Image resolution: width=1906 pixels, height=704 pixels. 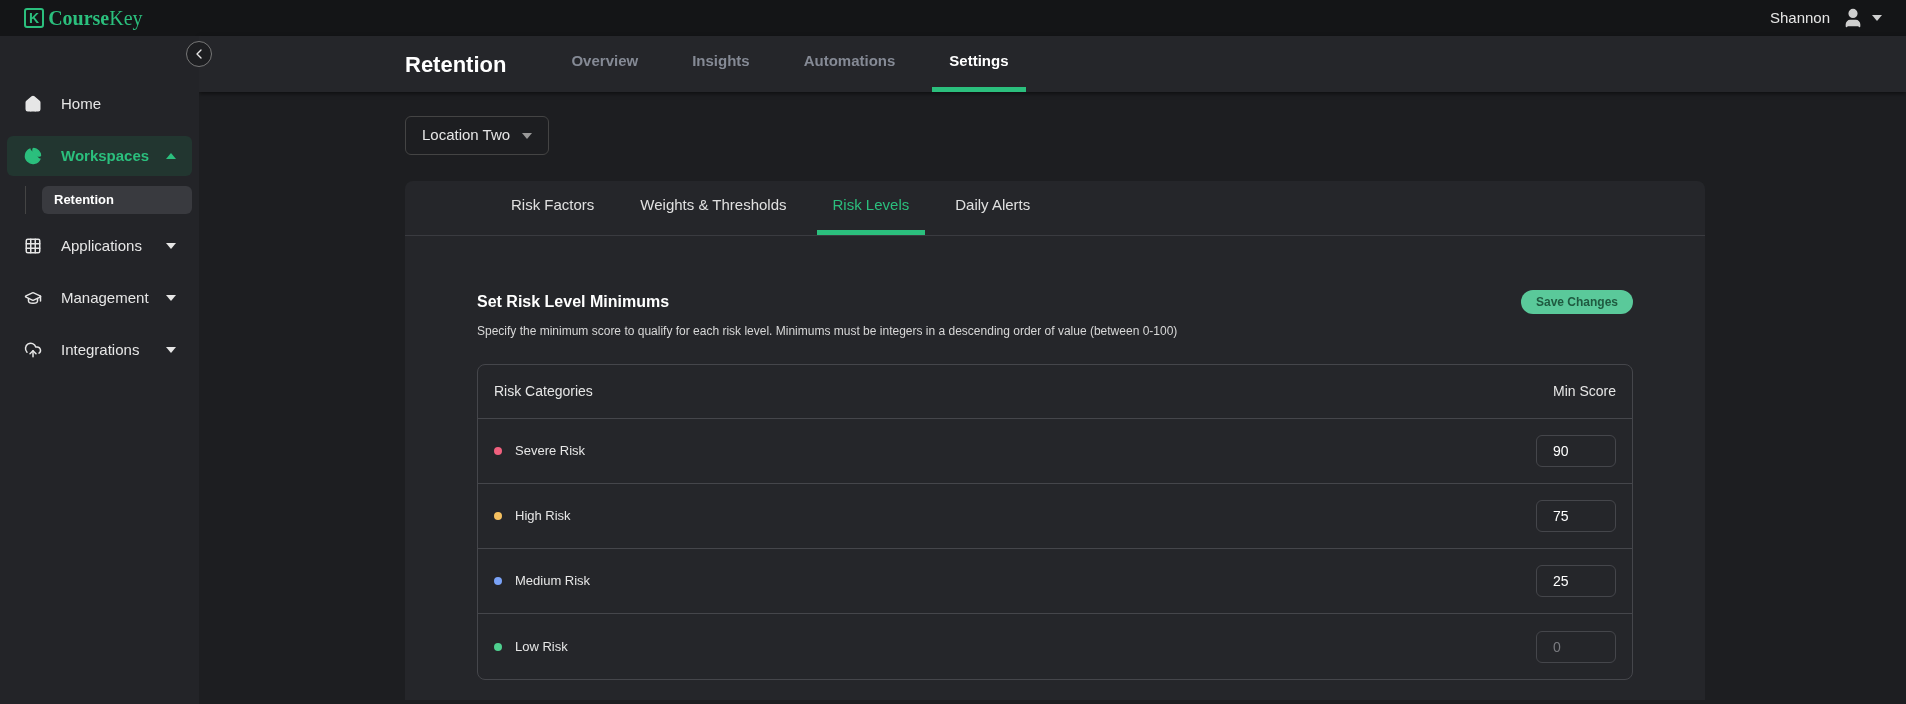 What do you see at coordinates (543, 391) in the screenshot?
I see `column-header: Risk Categories` at bounding box center [543, 391].